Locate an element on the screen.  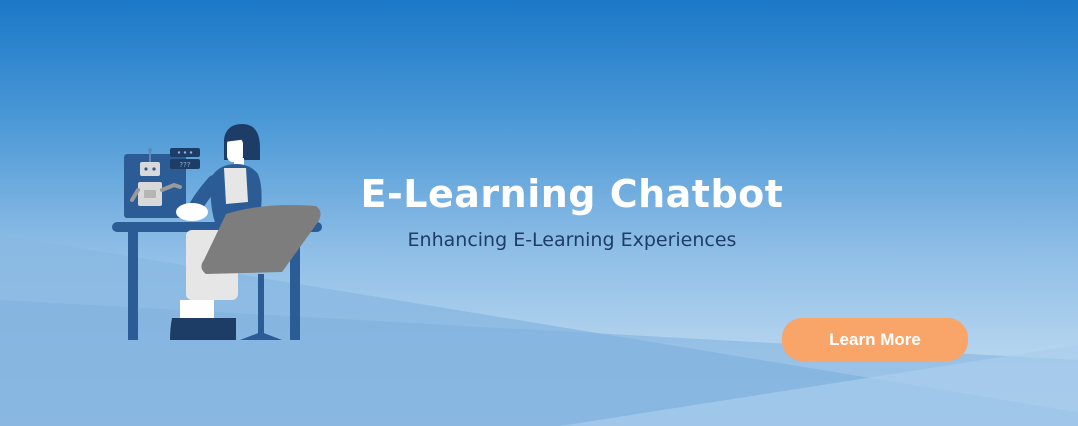
learn-more-button: Learn More is located at coordinates (875, 339).